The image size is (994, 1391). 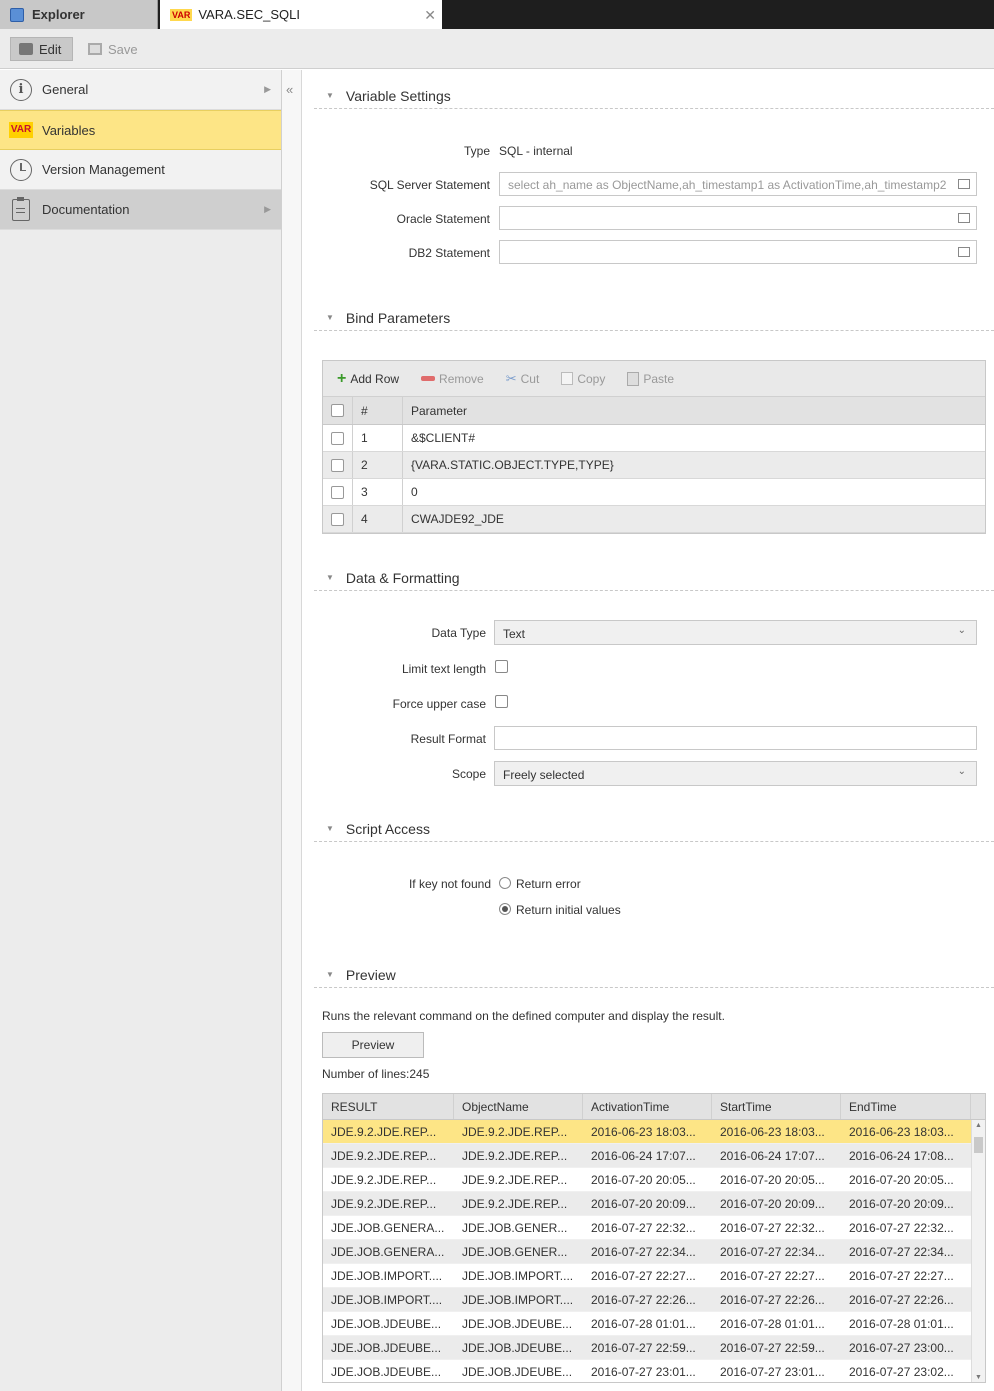 What do you see at coordinates (342, 378) in the screenshot?
I see `plus-icon: +` at bounding box center [342, 378].